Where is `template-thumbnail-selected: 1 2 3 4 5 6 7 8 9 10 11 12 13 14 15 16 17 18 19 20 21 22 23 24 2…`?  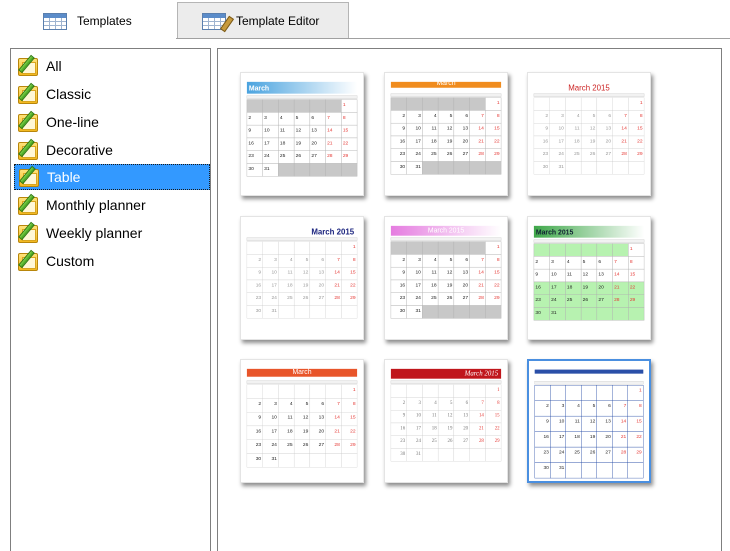 template-thumbnail-selected: 1 2 3 4 5 6 7 8 9 10 11 12 13 14 15 16 17 18 19 20 21 22 23 24 2… is located at coordinates (589, 421).